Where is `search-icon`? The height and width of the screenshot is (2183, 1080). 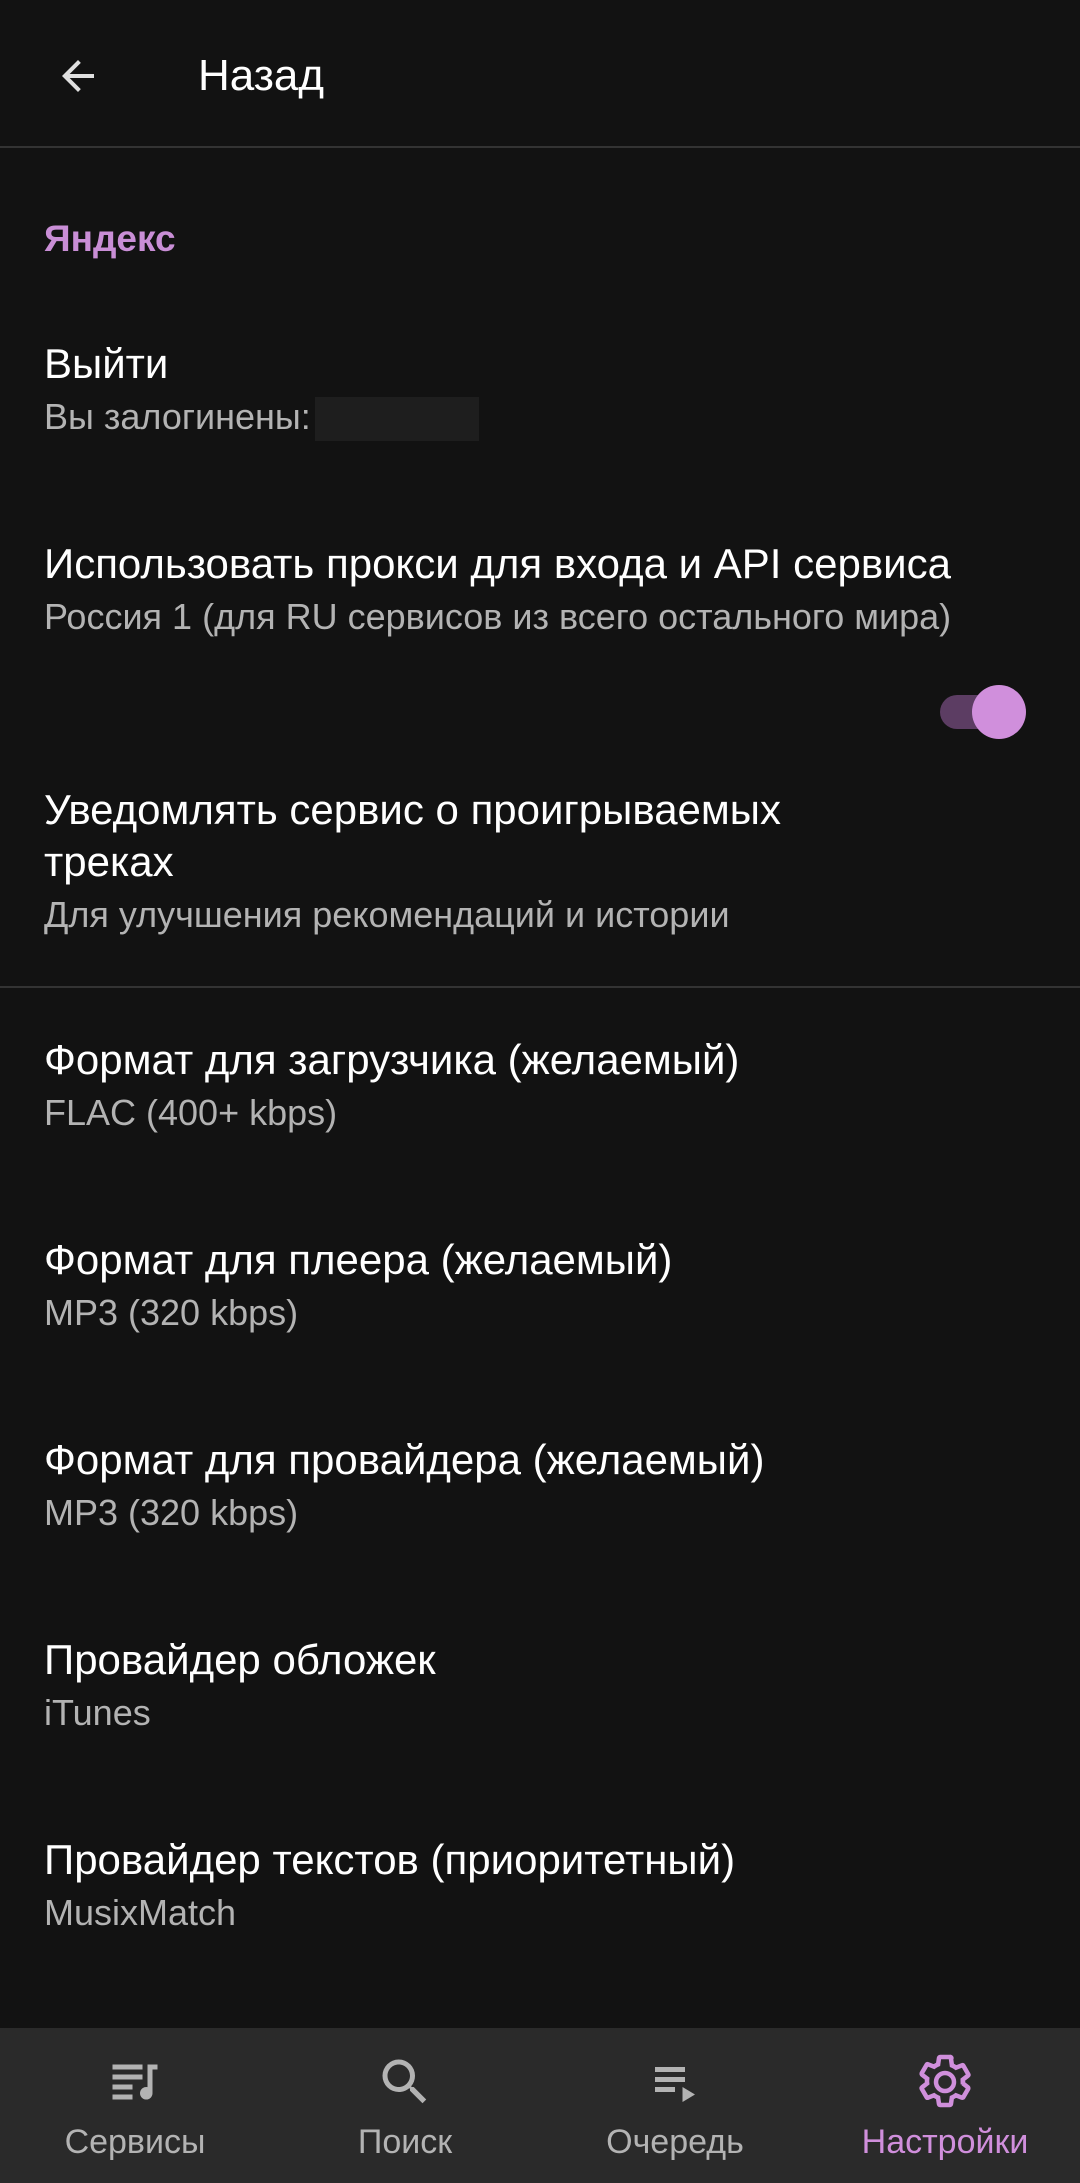
search-icon is located at coordinates (405, 2082).